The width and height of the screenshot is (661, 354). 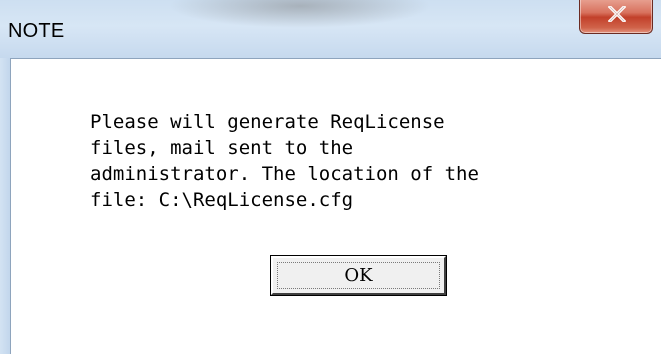 What do you see at coordinates (617, 14) in the screenshot?
I see `close-icon` at bounding box center [617, 14].